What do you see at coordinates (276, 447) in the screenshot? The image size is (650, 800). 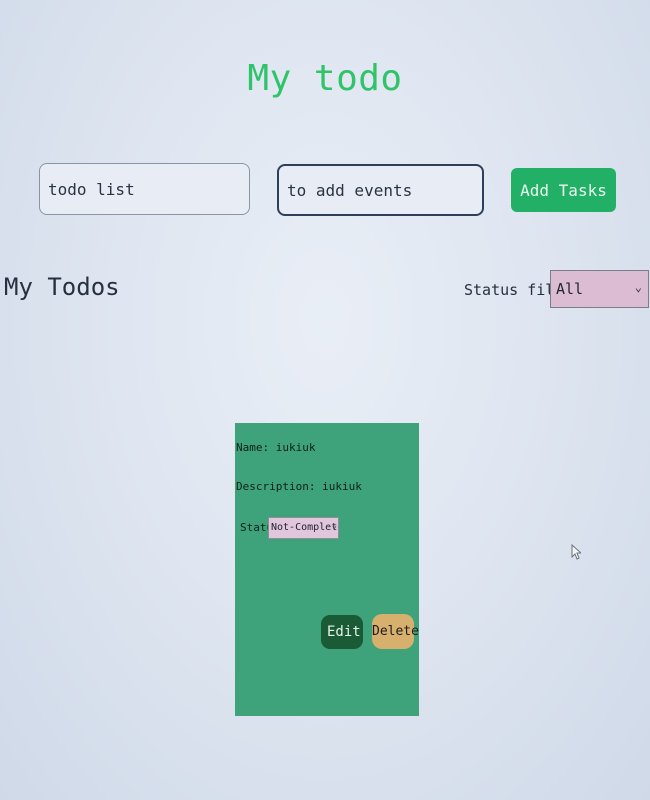 I see `todo-name: Name: iukiuk` at bounding box center [276, 447].